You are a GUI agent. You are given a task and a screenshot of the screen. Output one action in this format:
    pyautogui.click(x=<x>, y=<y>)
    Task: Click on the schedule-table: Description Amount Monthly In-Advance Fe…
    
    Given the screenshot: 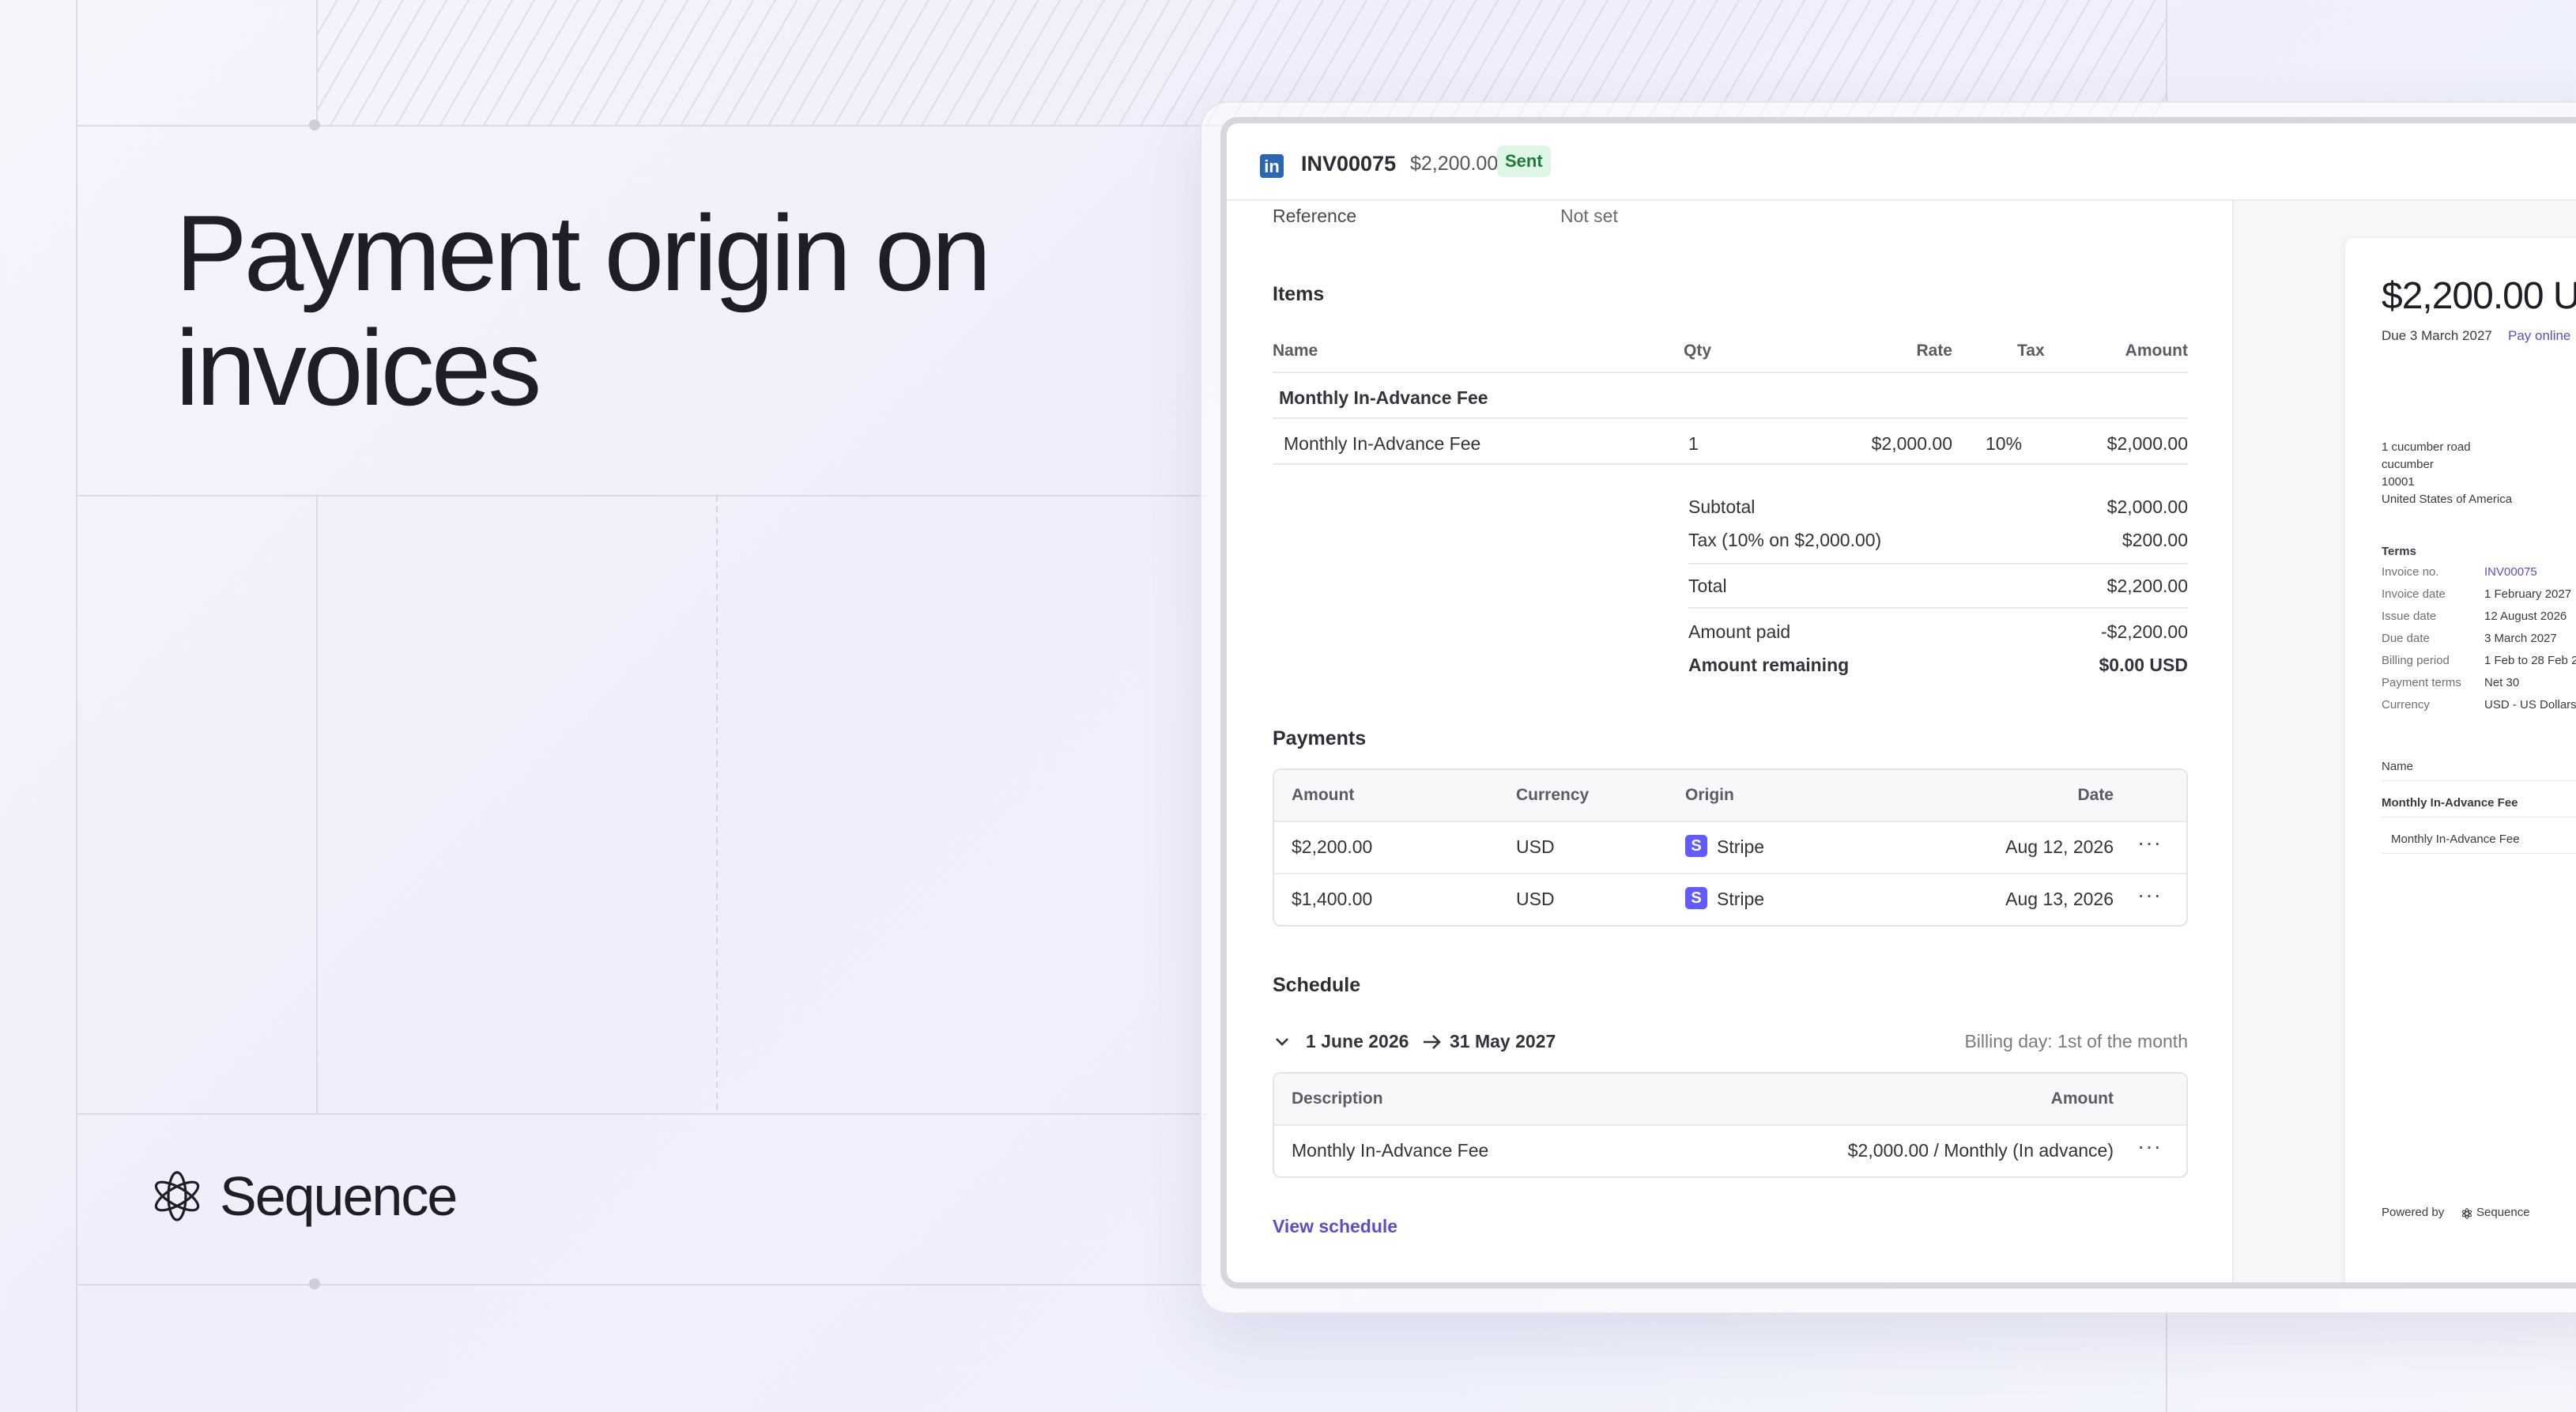 What is the action you would take?
    pyautogui.click(x=1730, y=1125)
    